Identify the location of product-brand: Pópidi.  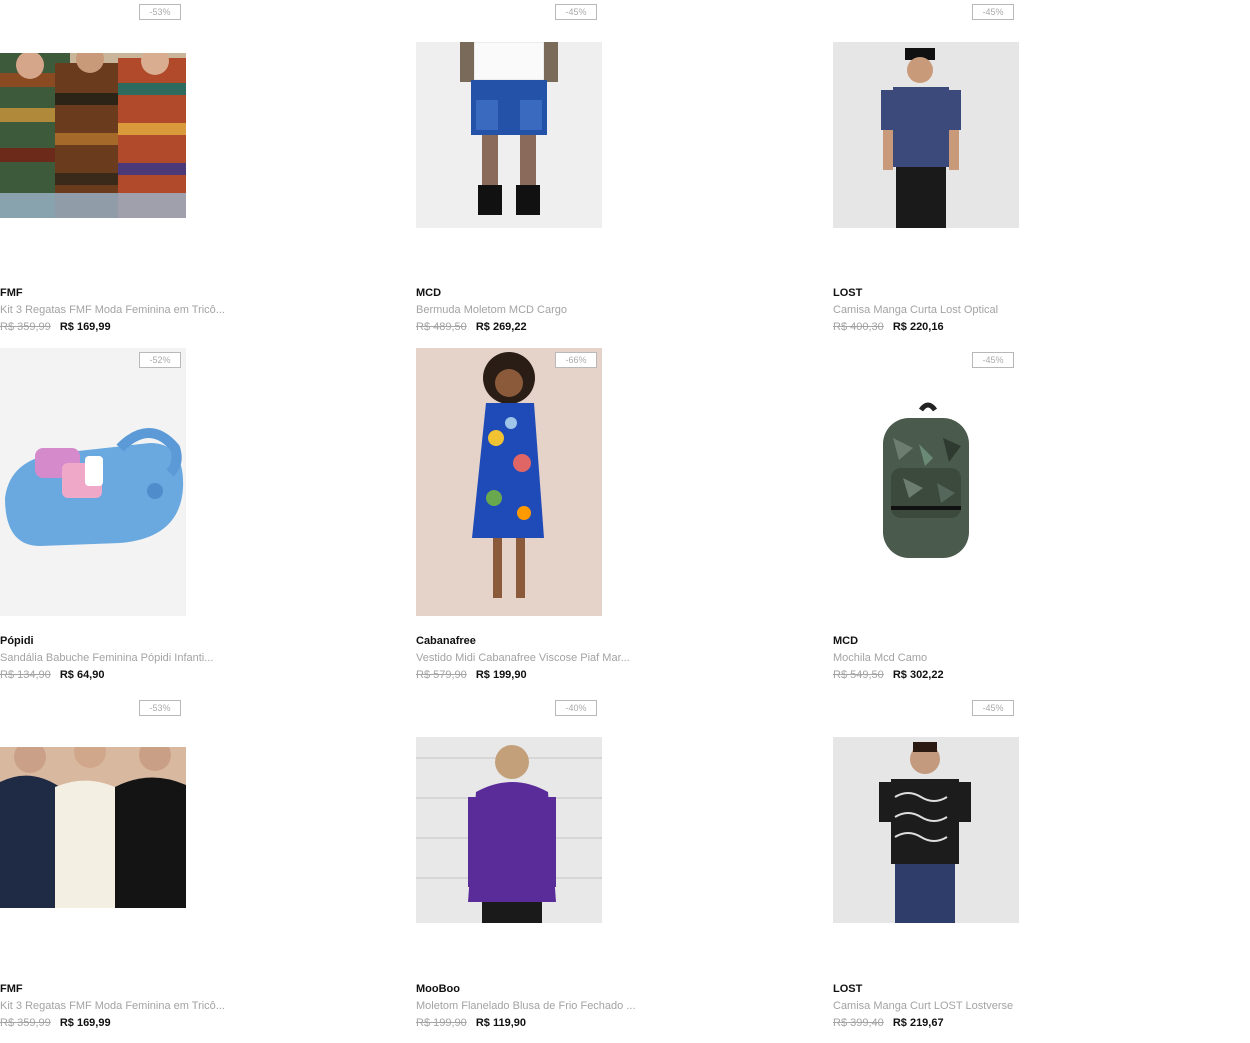
(17, 641).